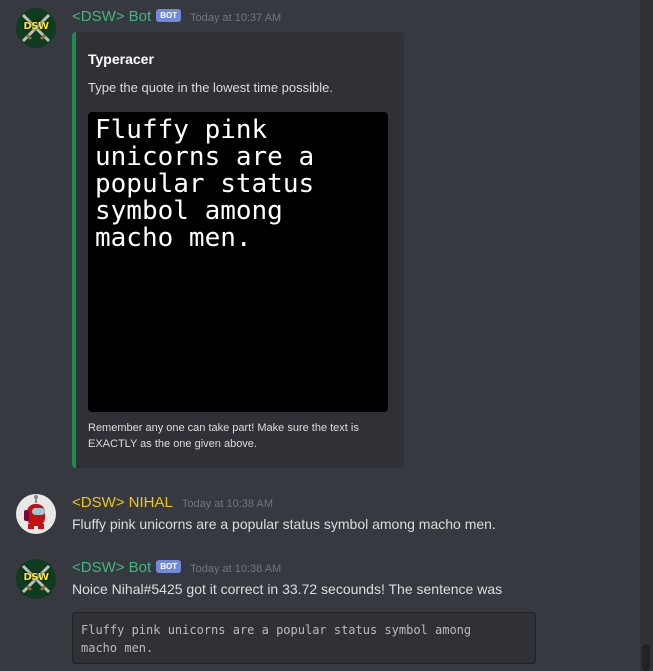 The image size is (653, 671). What do you see at coordinates (122, 502) in the screenshot?
I see `username: <DSW> NIHAL` at bounding box center [122, 502].